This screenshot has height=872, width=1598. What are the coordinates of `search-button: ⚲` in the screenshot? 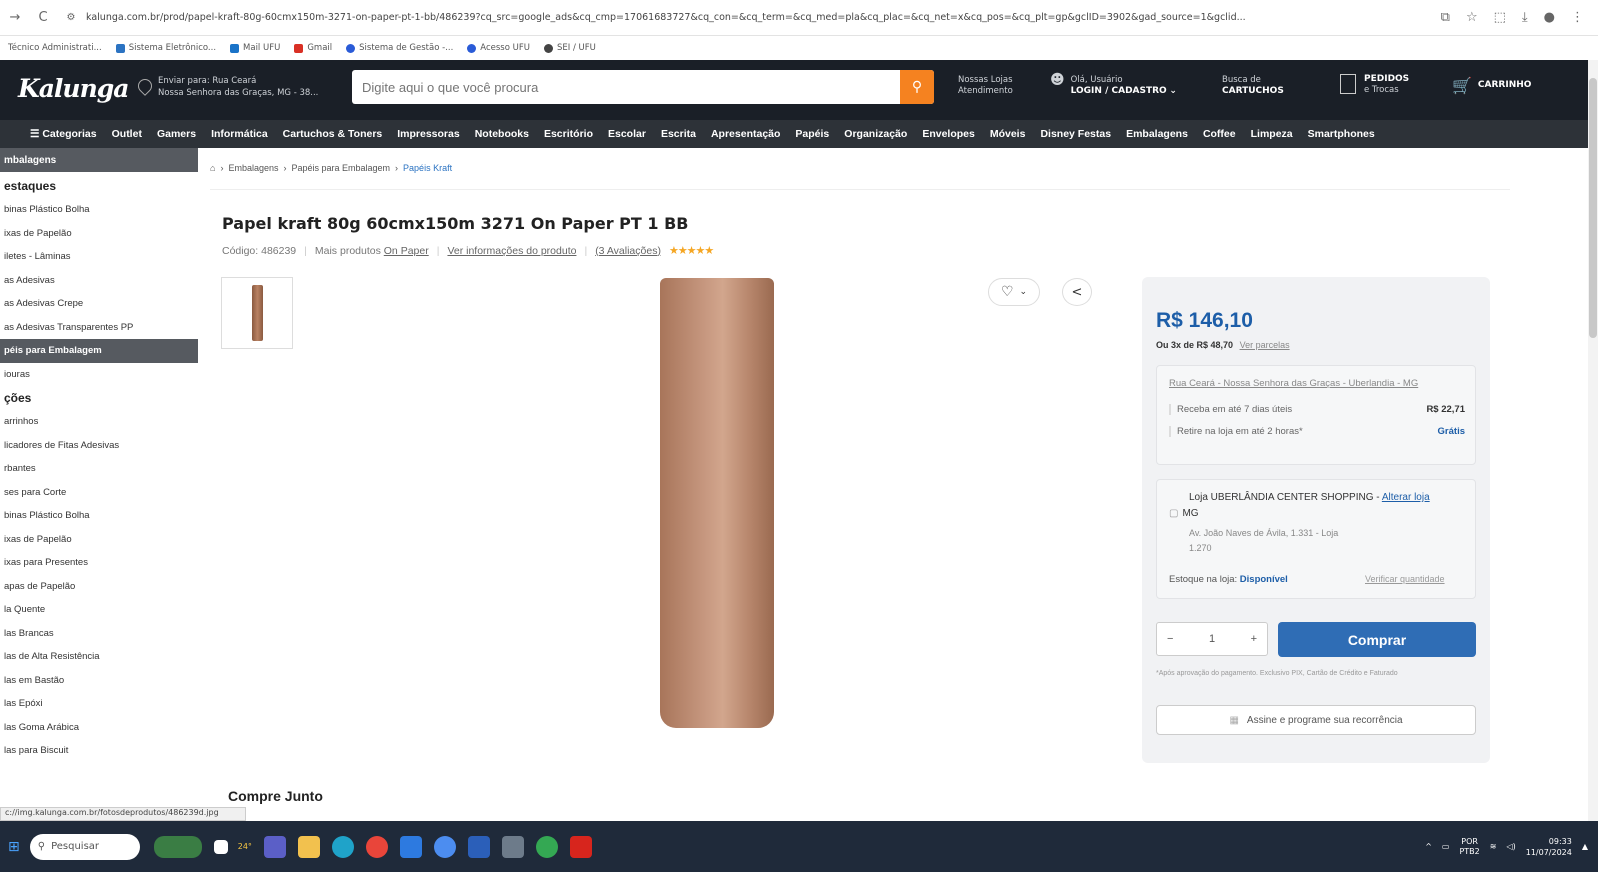 It's located at (917, 87).